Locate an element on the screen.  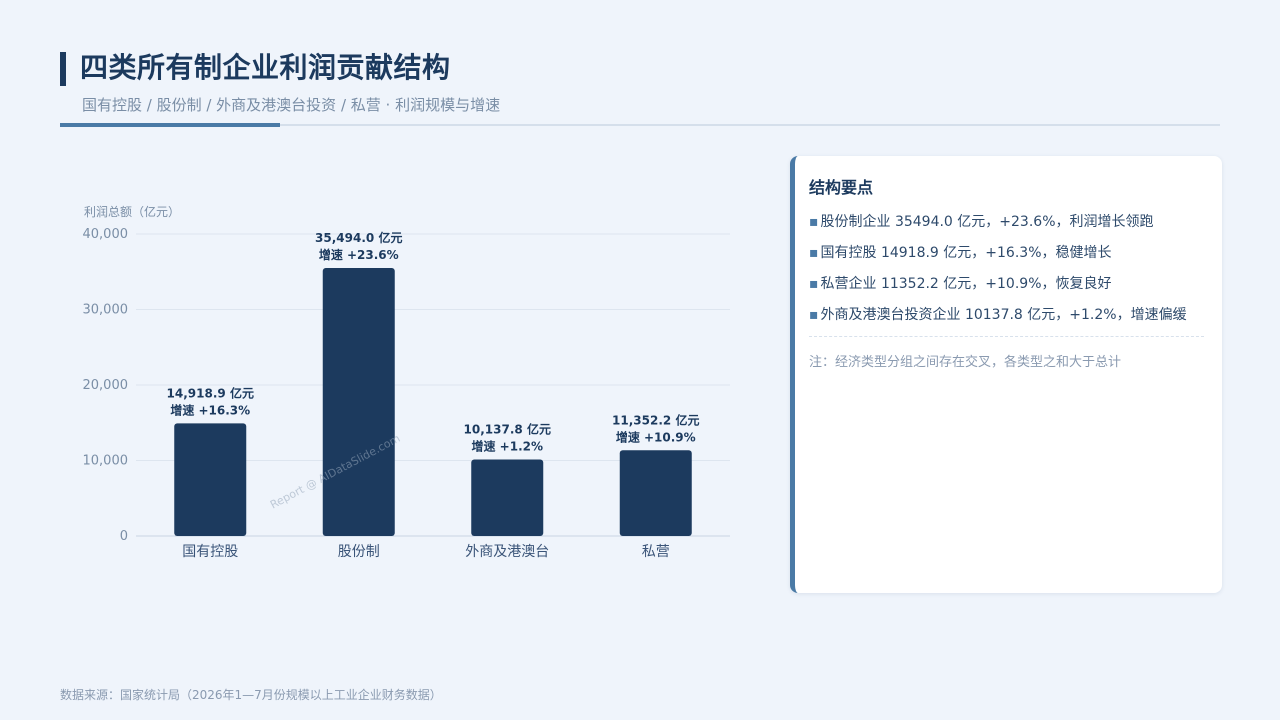
y-axis-label: 利润总额（亿元） is located at coordinates (132, 211).